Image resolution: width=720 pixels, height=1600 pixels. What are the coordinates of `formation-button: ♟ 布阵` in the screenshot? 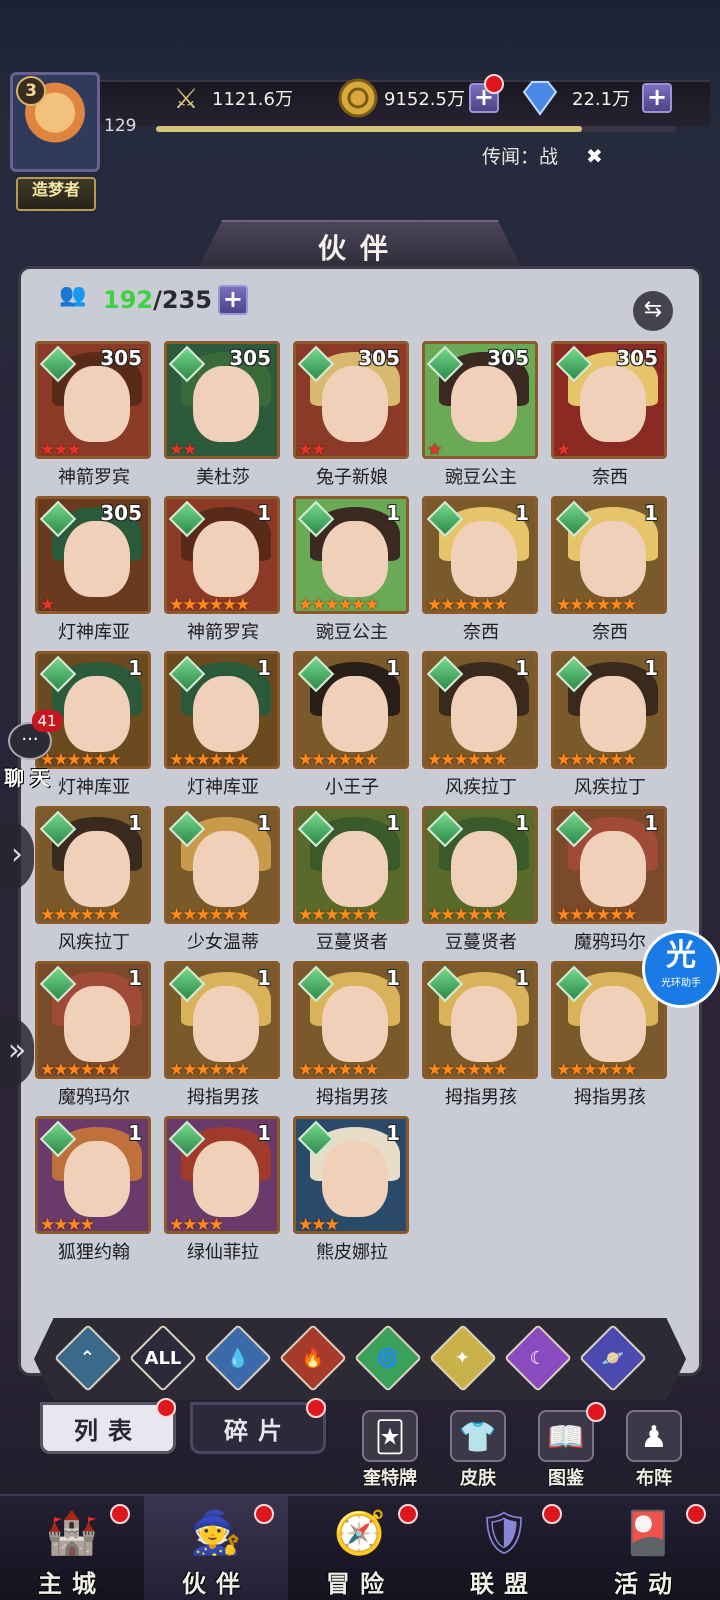 It's located at (654, 1450).